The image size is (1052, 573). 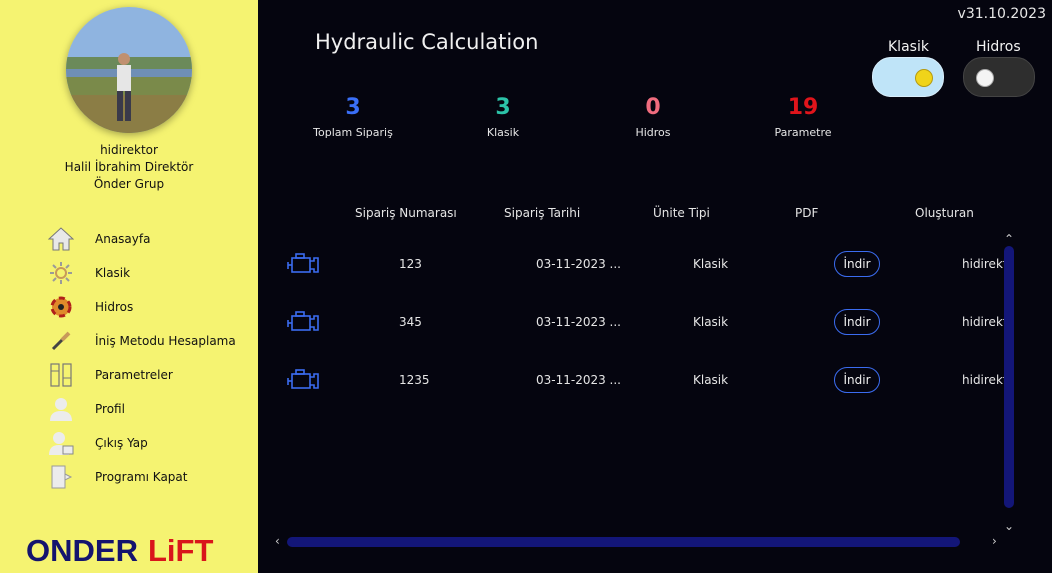 What do you see at coordinates (803, 107) in the screenshot?
I see `stat-value: 19` at bounding box center [803, 107].